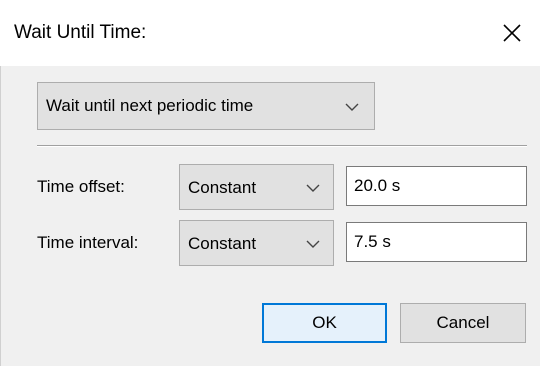 The width and height of the screenshot is (540, 366). Describe the element at coordinates (222, 243) in the screenshot. I see `time-interval-type-value: Constant` at that location.